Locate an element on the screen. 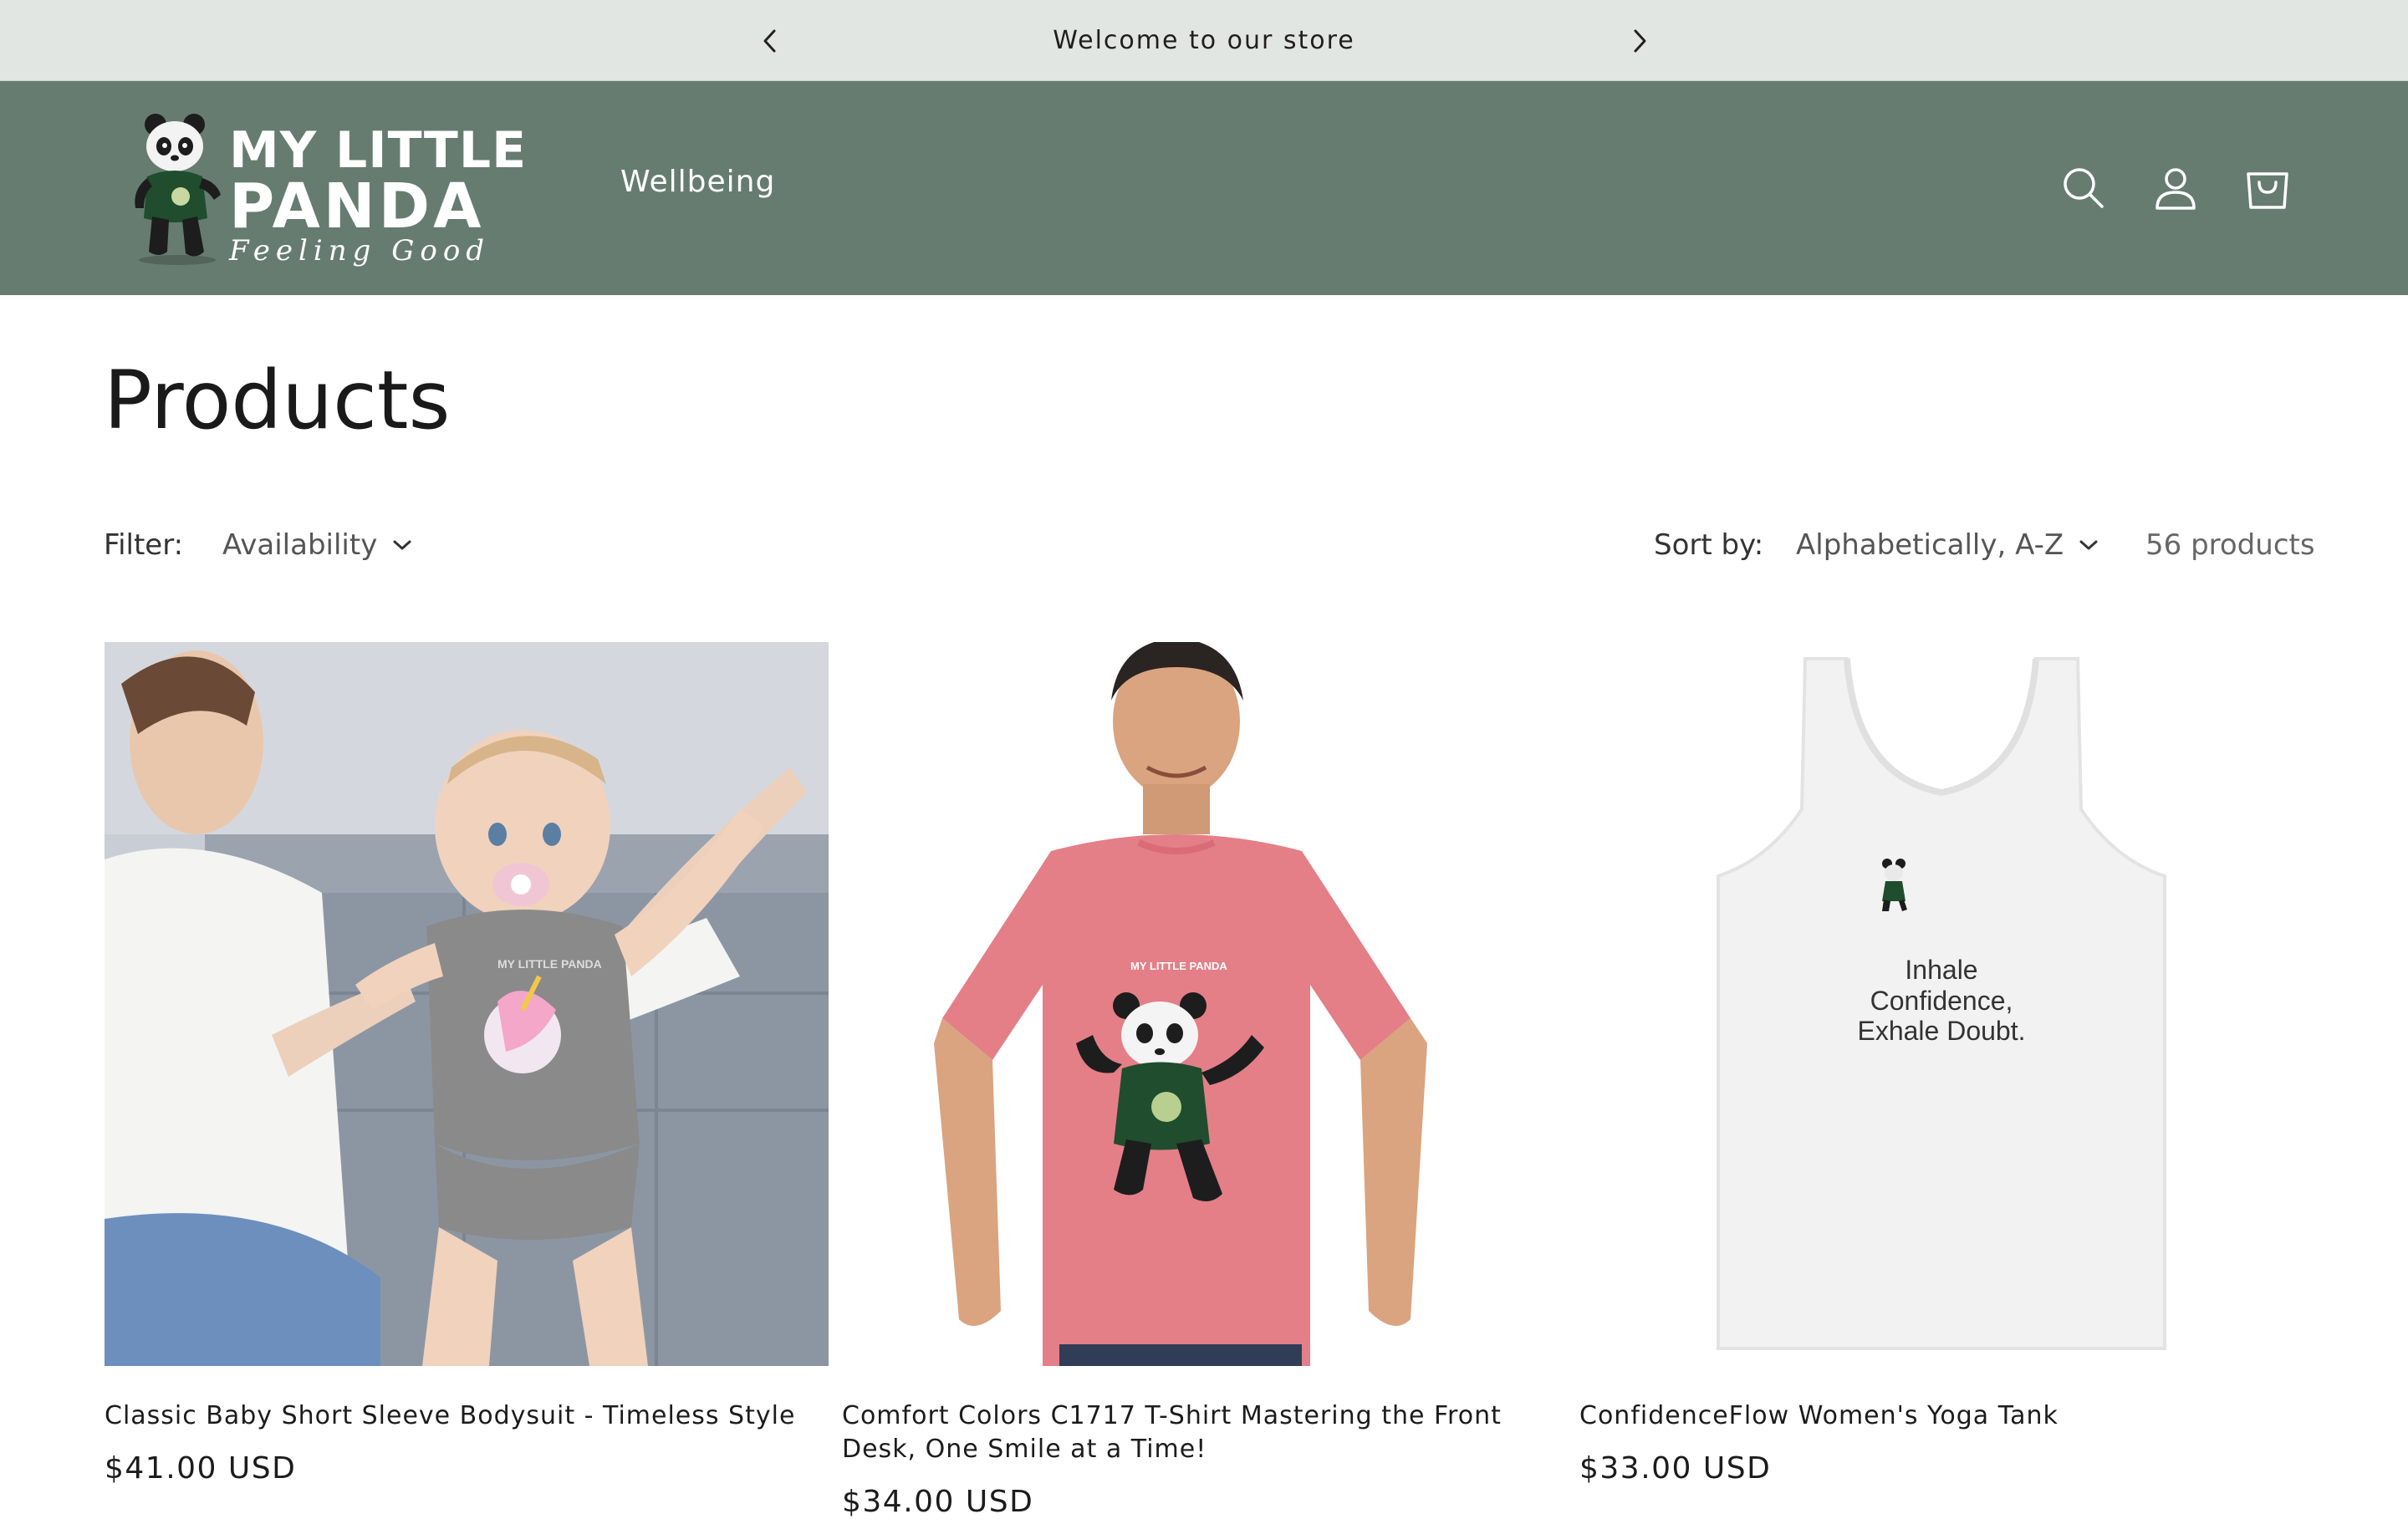  page-title: Products is located at coordinates (278, 400).